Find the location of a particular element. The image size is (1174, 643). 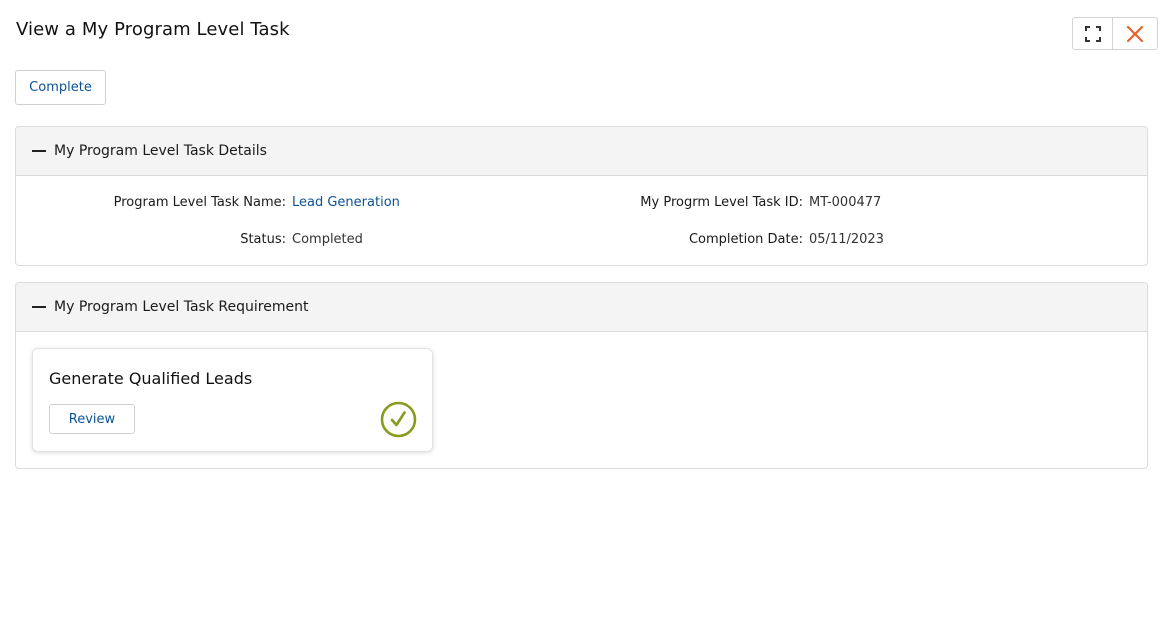

close-button is located at coordinates (1135, 33).